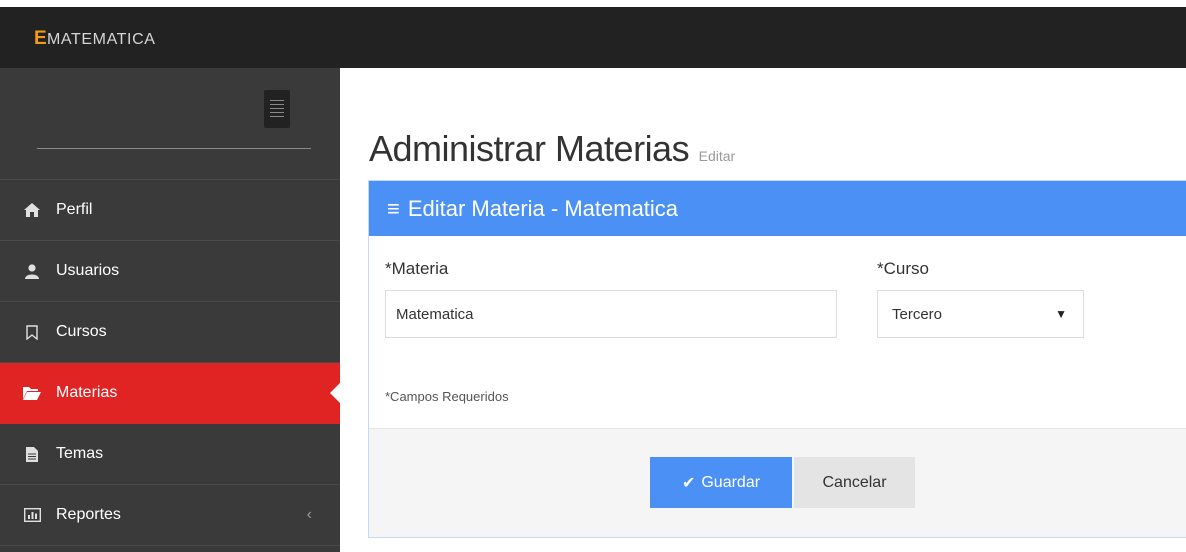 This screenshot has width=1186, height=552. What do you see at coordinates (170, 393) in the screenshot?
I see `sidebar-item-materias: Materias` at bounding box center [170, 393].